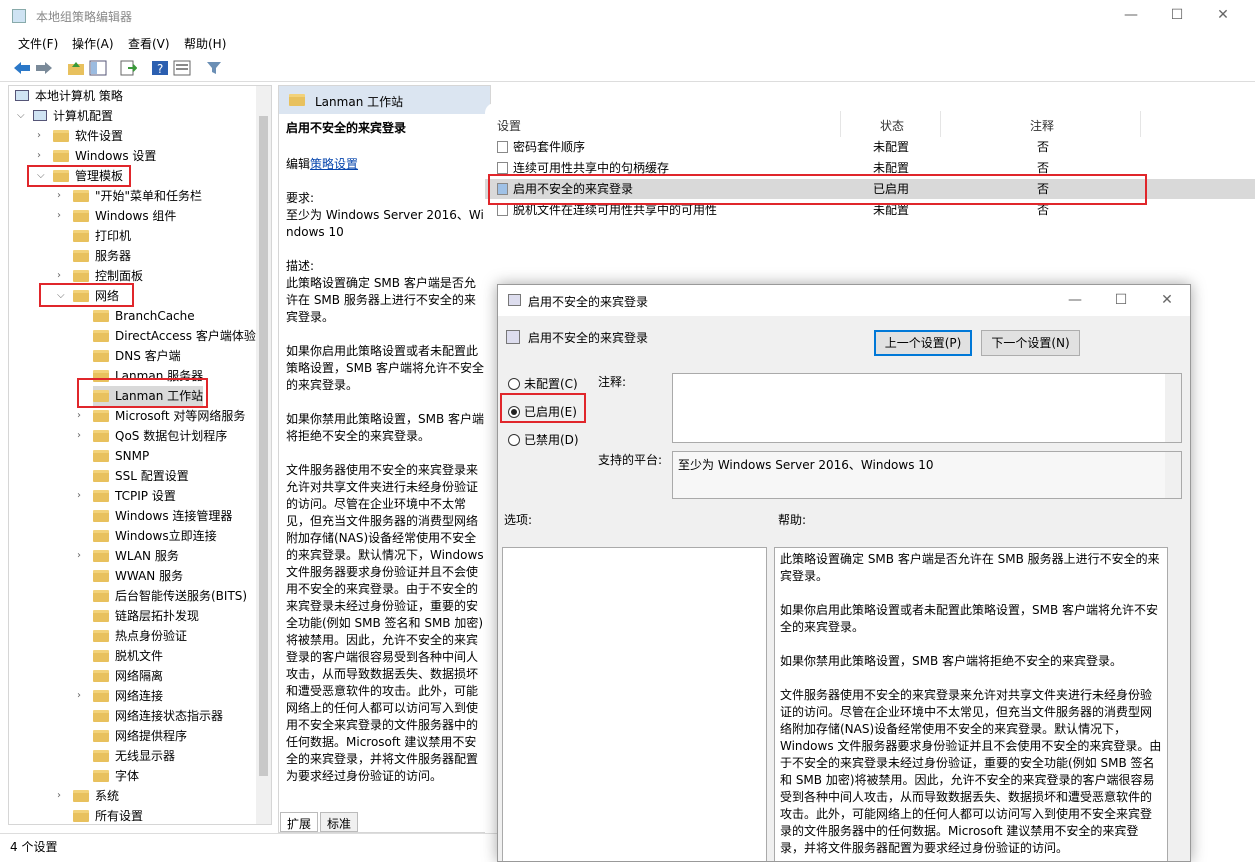 The height and width of the screenshot is (862, 1255). What do you see at coordinates (1177, 16) in the screenshot?
I see `maximize-button: ☐` at bounding box center [1177, 16].